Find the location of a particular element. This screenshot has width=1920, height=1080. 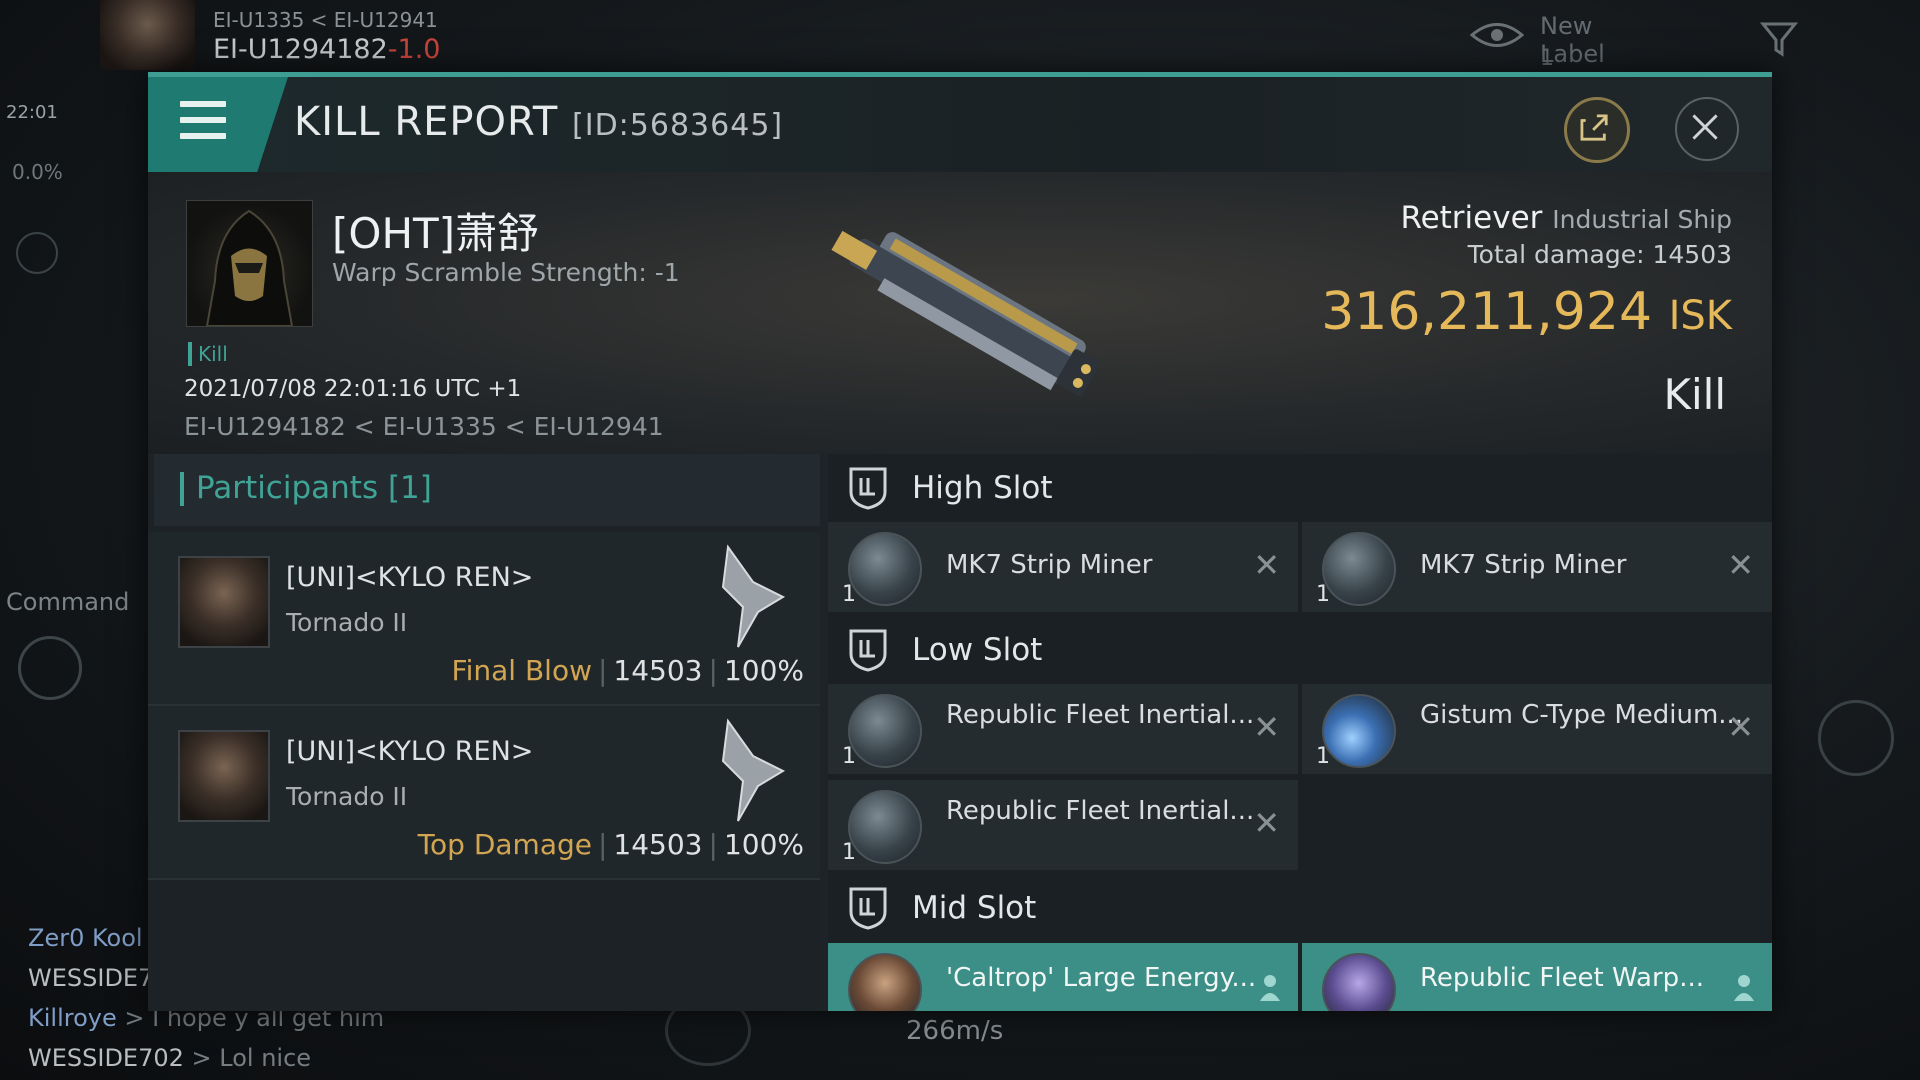

mid-slot-header: Mid Slot is located at coordinates (1300, 908).